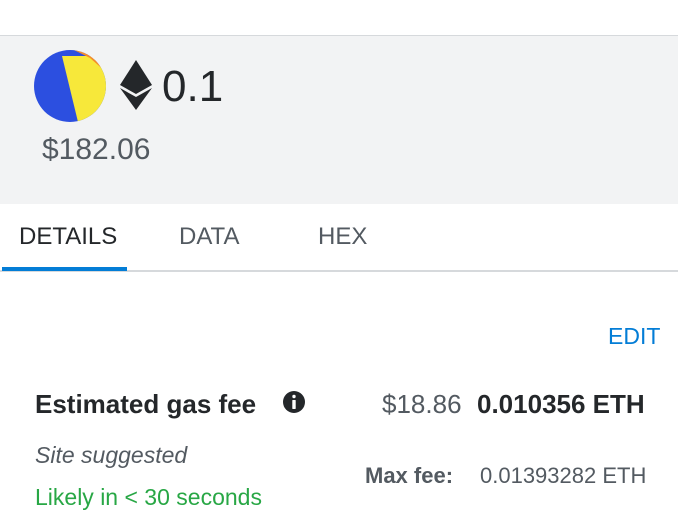 The width and height of the screenshot is (678, 522). Describe the element at coordinates (146, 404) in the screenshot. I see `gas-fee-title: Estimated gas fee` at that location.